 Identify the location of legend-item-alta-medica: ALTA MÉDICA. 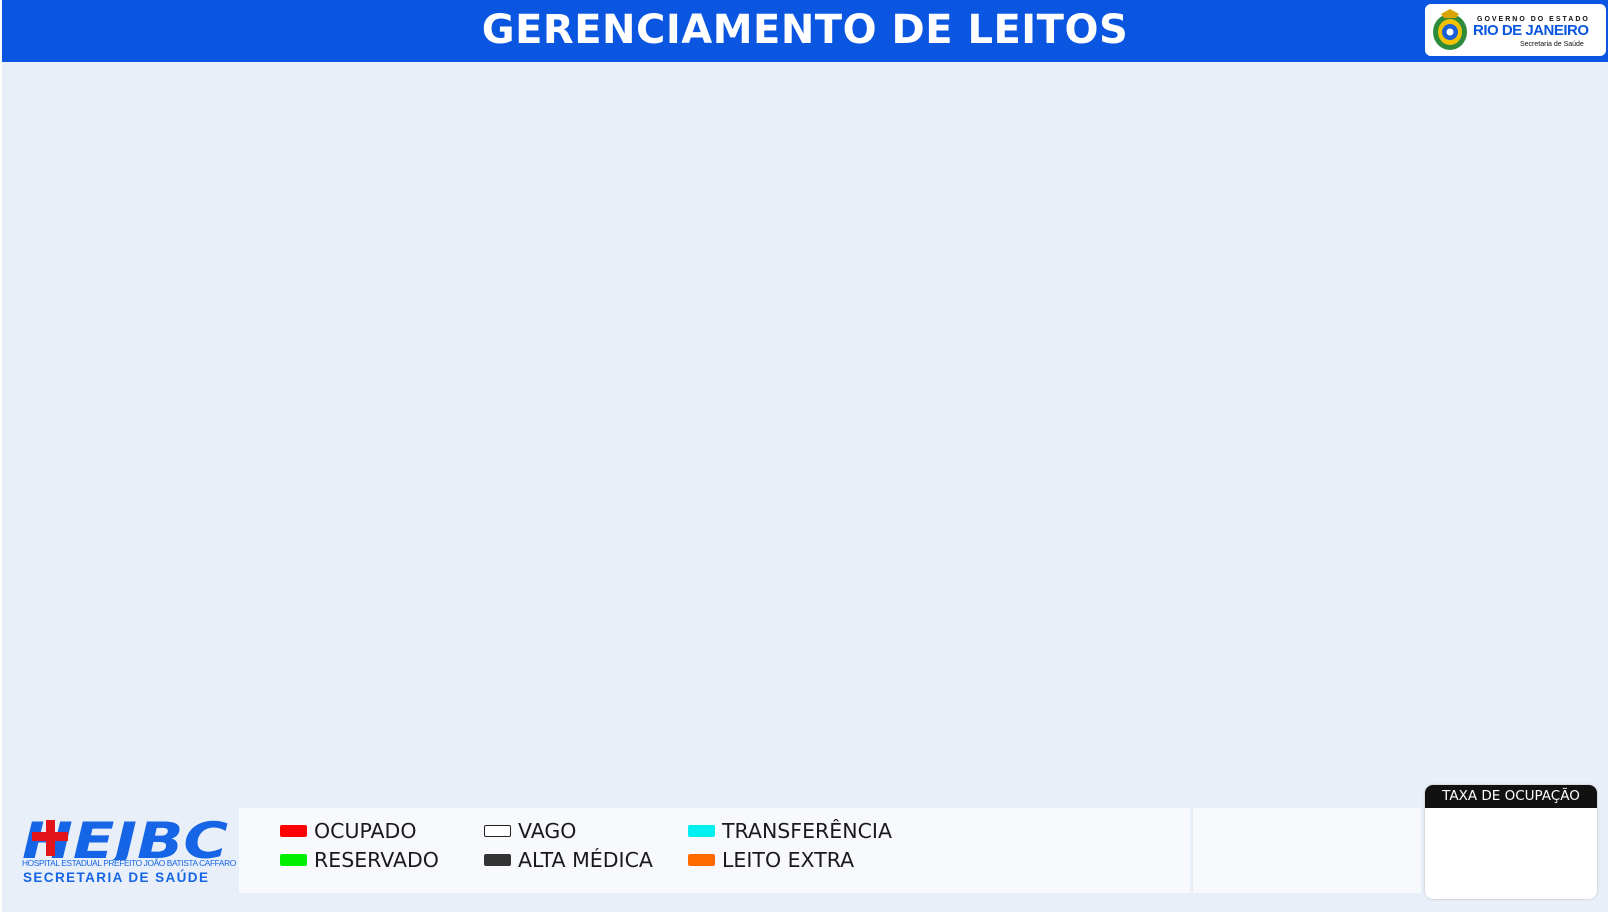
(568, 860).